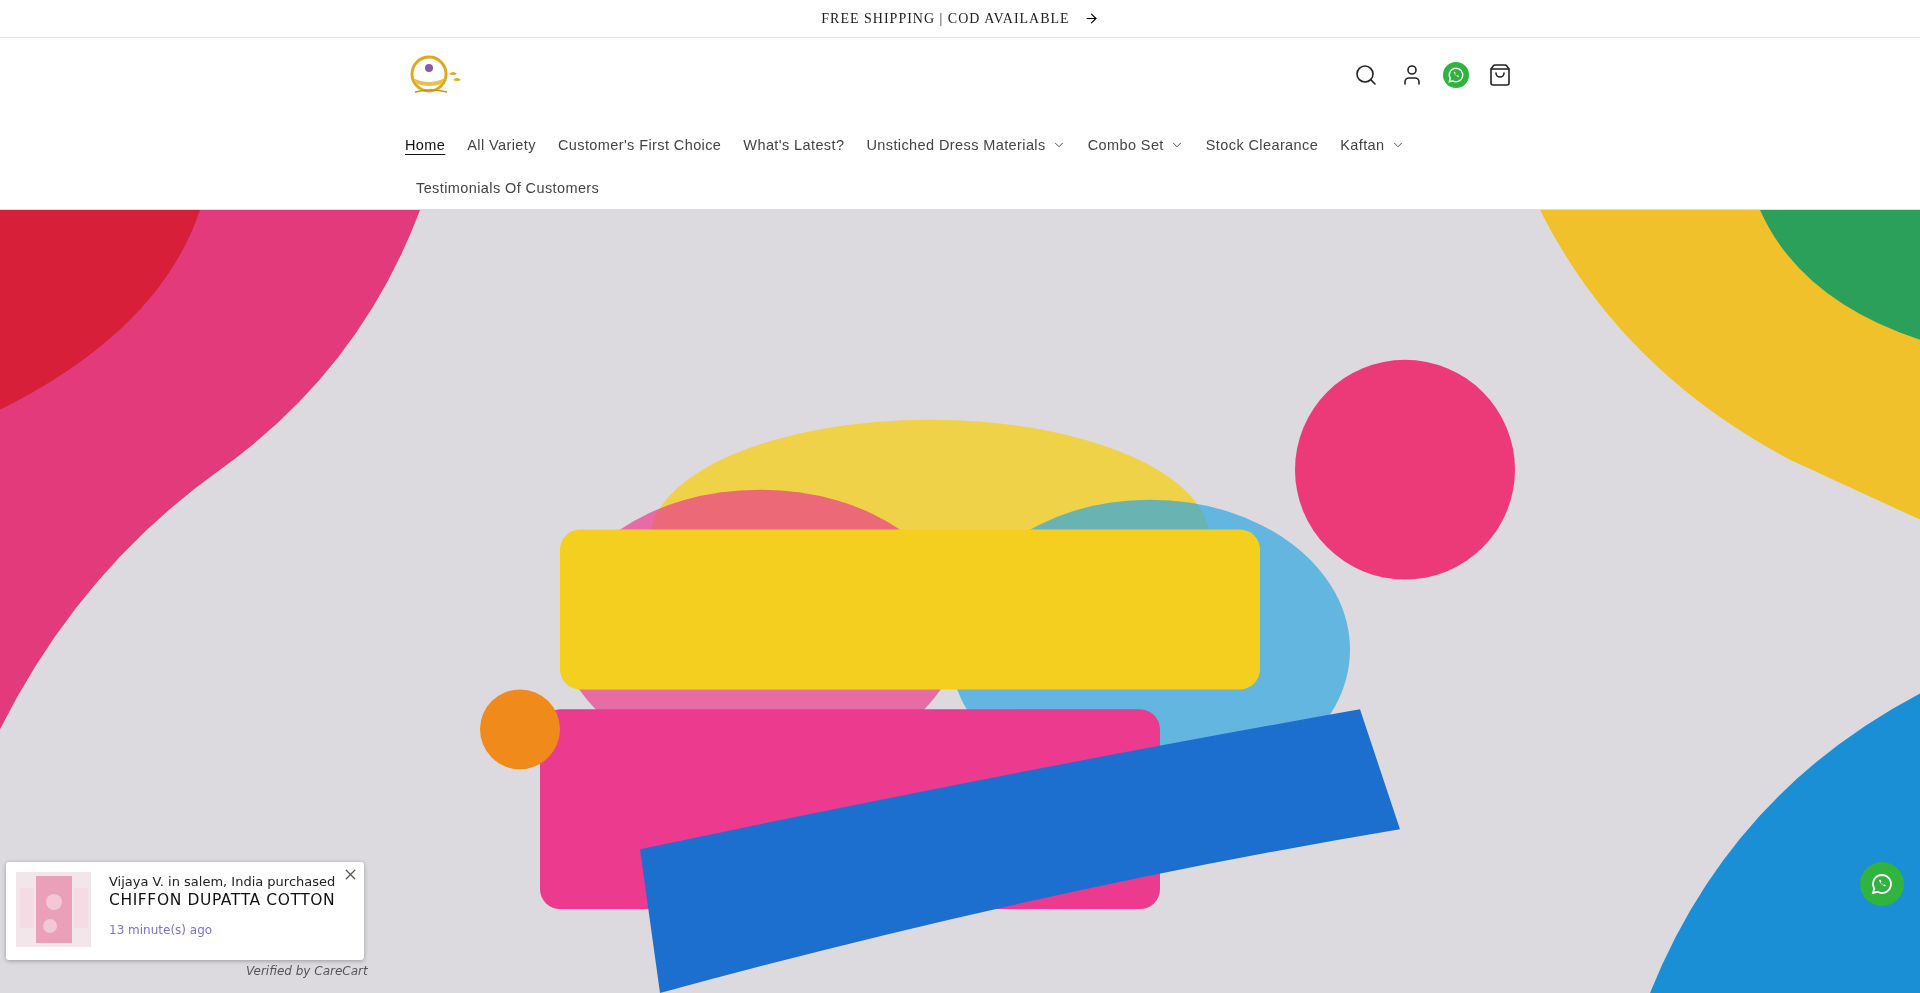 The image size is (1920, 993). Describe the element at coordinates (431, 144) in the screenshot. I see `nav-link: Home` at that location.